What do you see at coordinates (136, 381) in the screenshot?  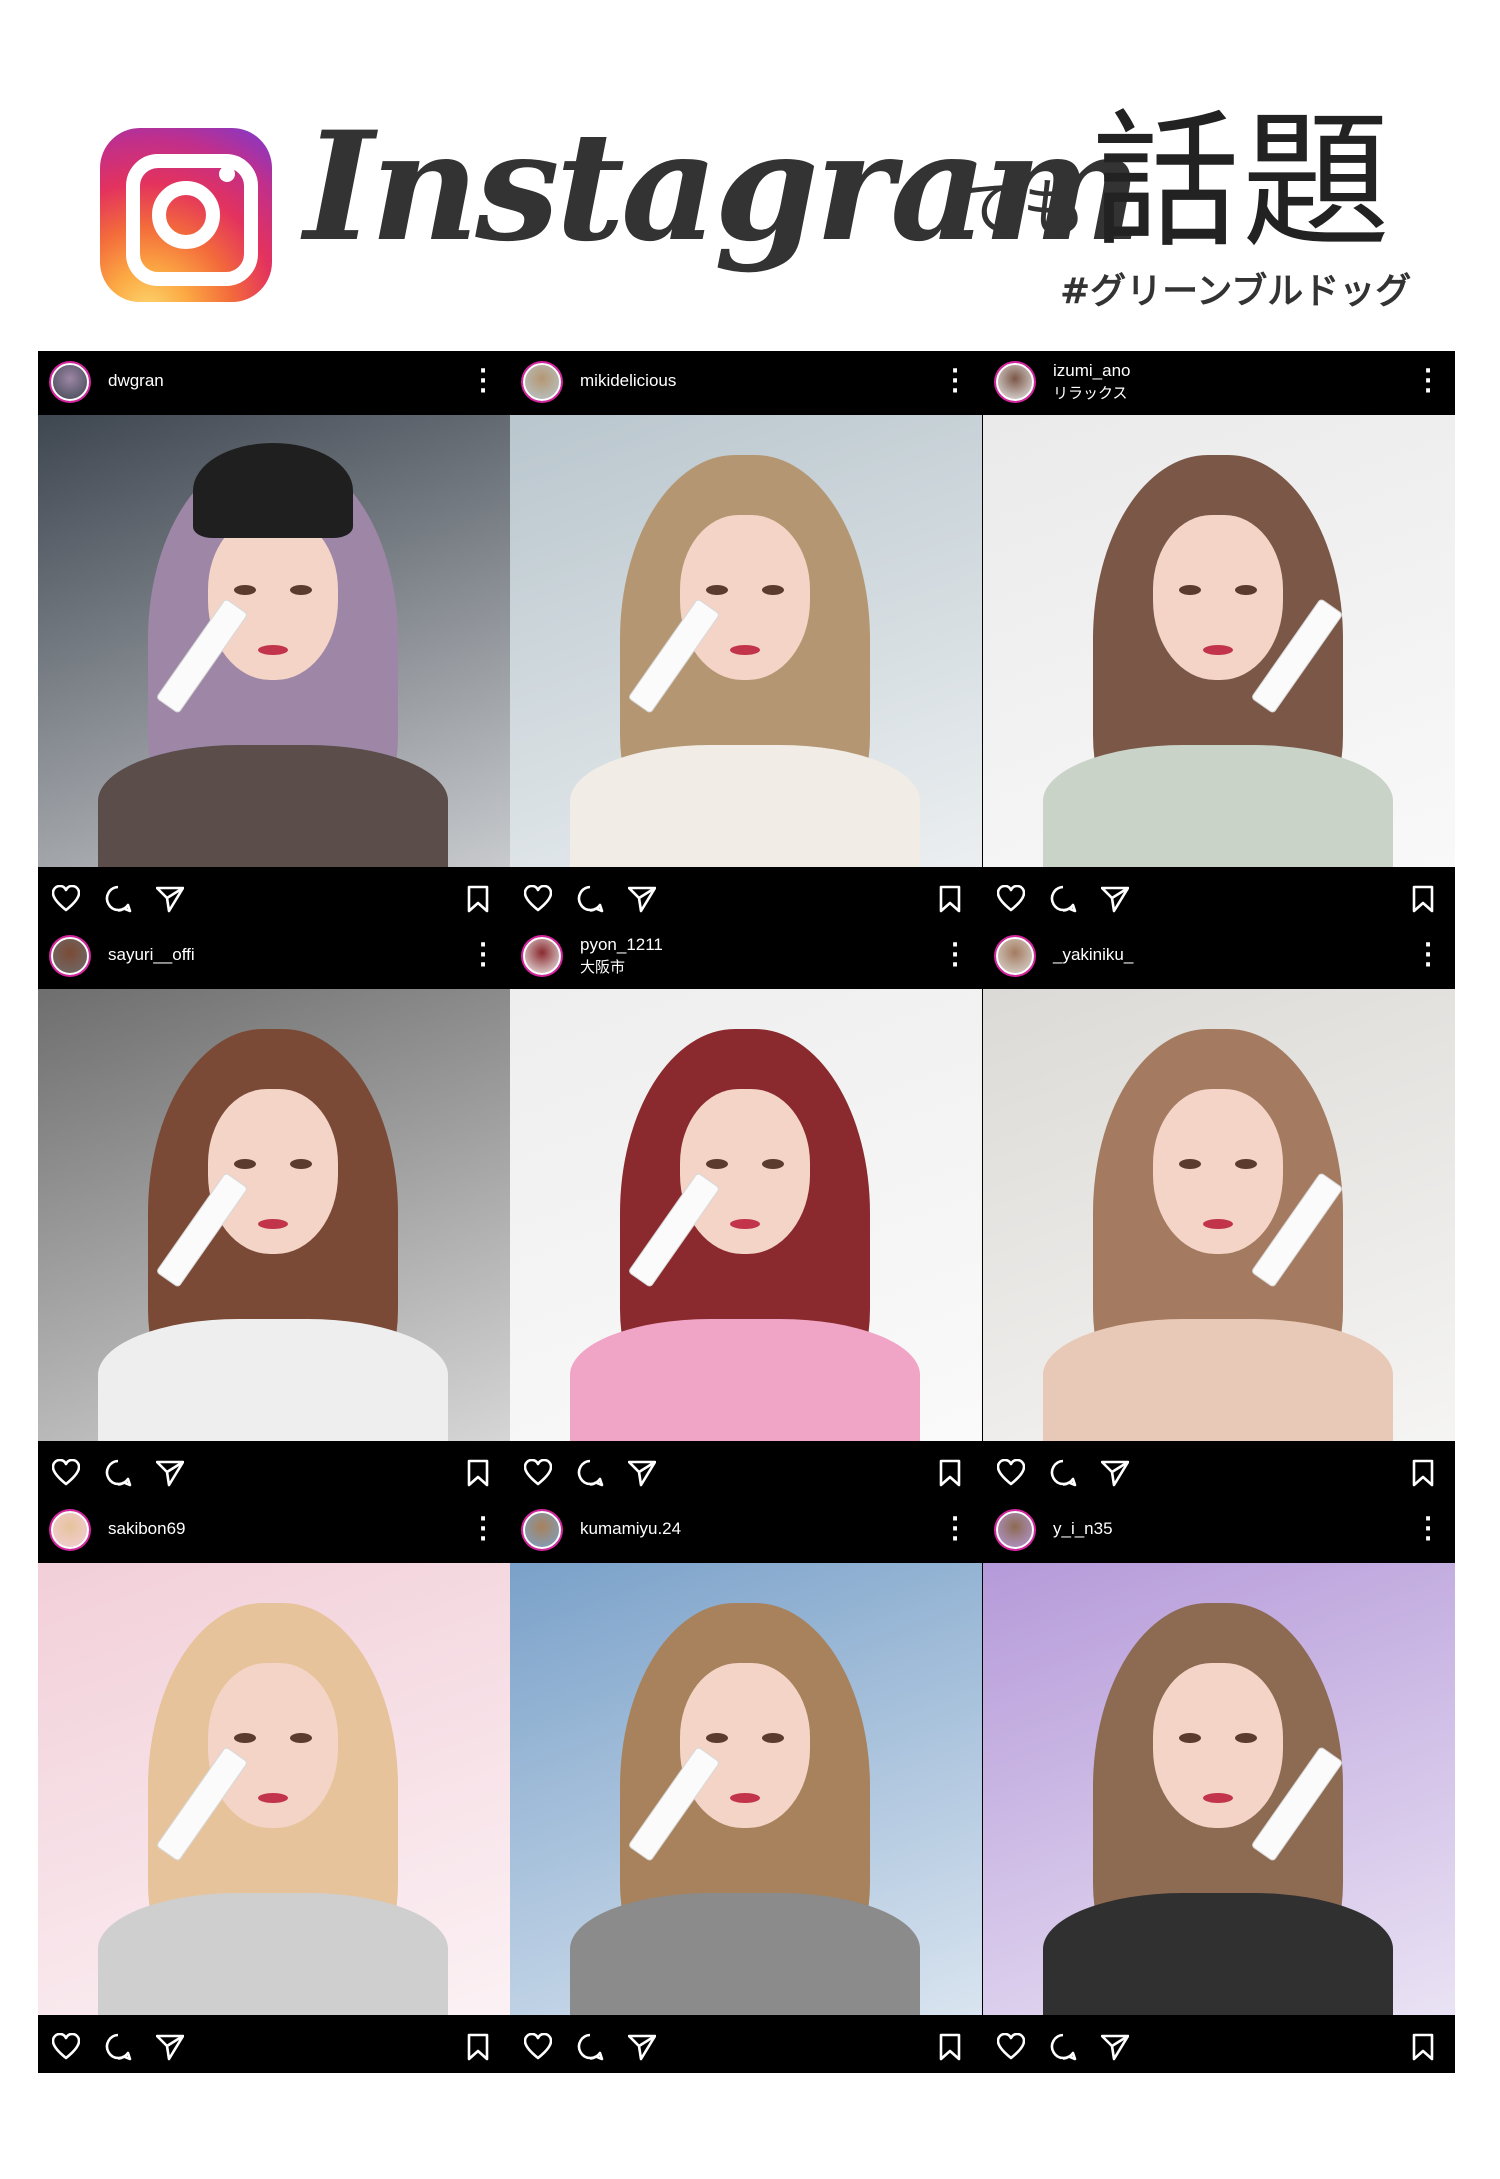 I see `post-username: dwgran` at bounding box center [136, 381].